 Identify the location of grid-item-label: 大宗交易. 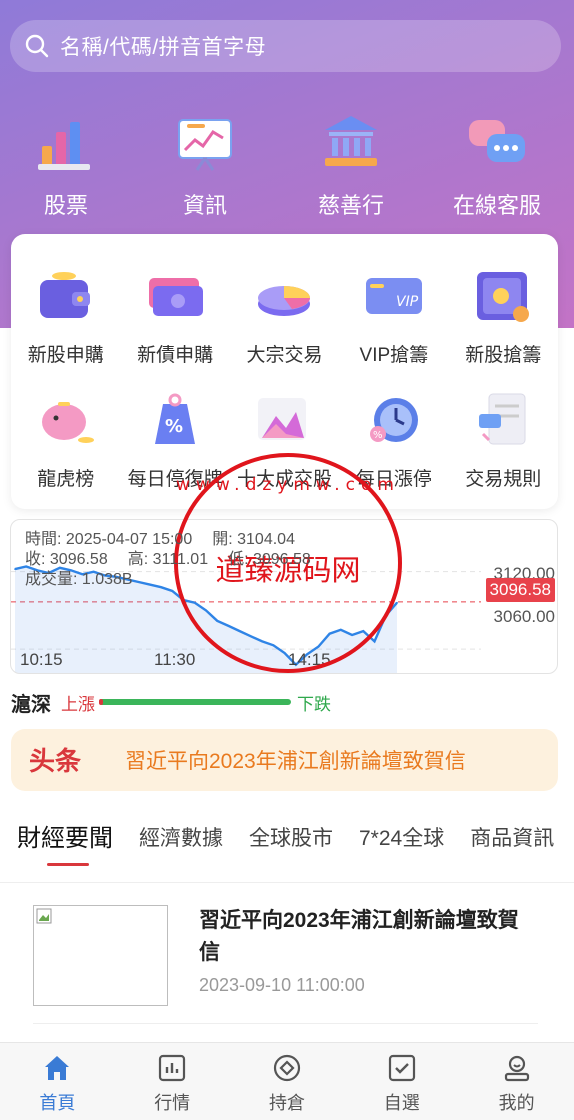
(284, 355).